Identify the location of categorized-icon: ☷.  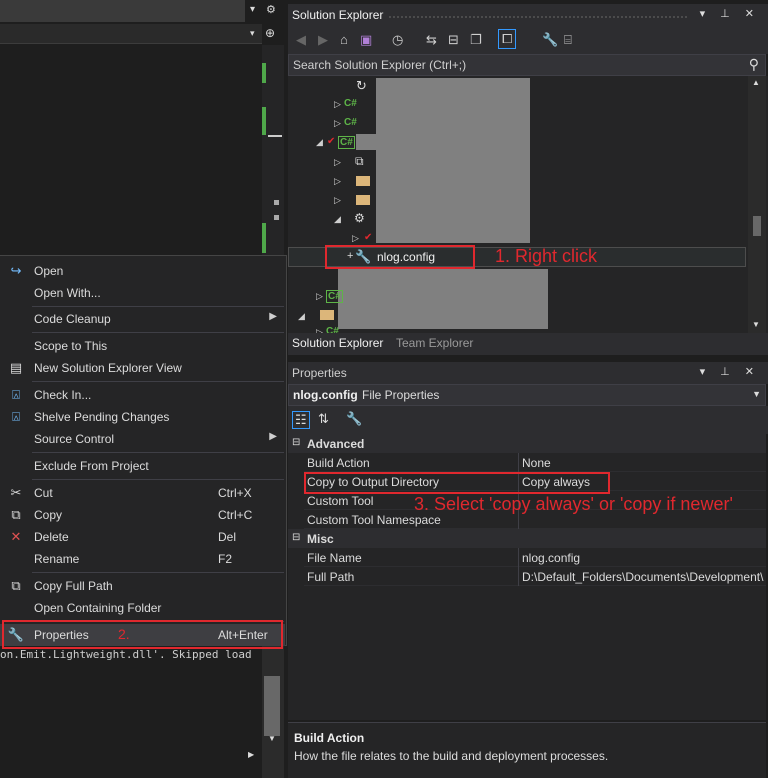
(301, 420).